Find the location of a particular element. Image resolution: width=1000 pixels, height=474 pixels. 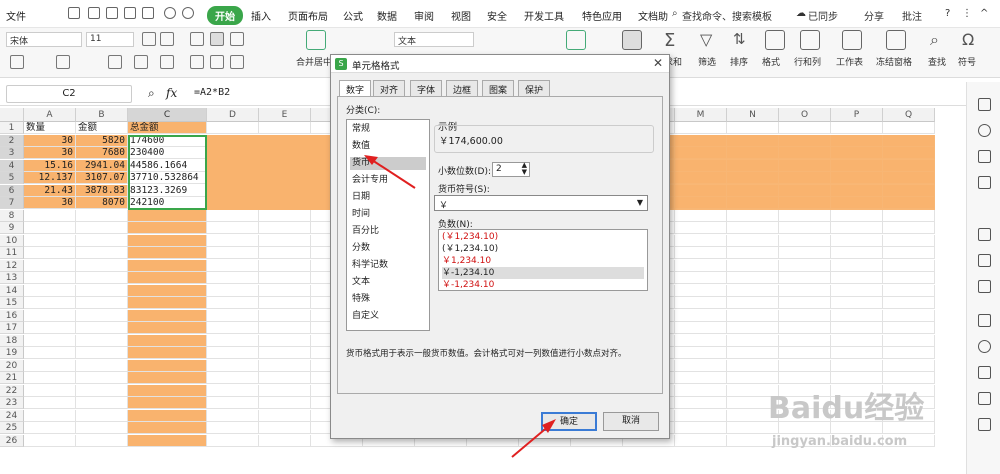

row-col-icon is located at coordinates (810, 40).